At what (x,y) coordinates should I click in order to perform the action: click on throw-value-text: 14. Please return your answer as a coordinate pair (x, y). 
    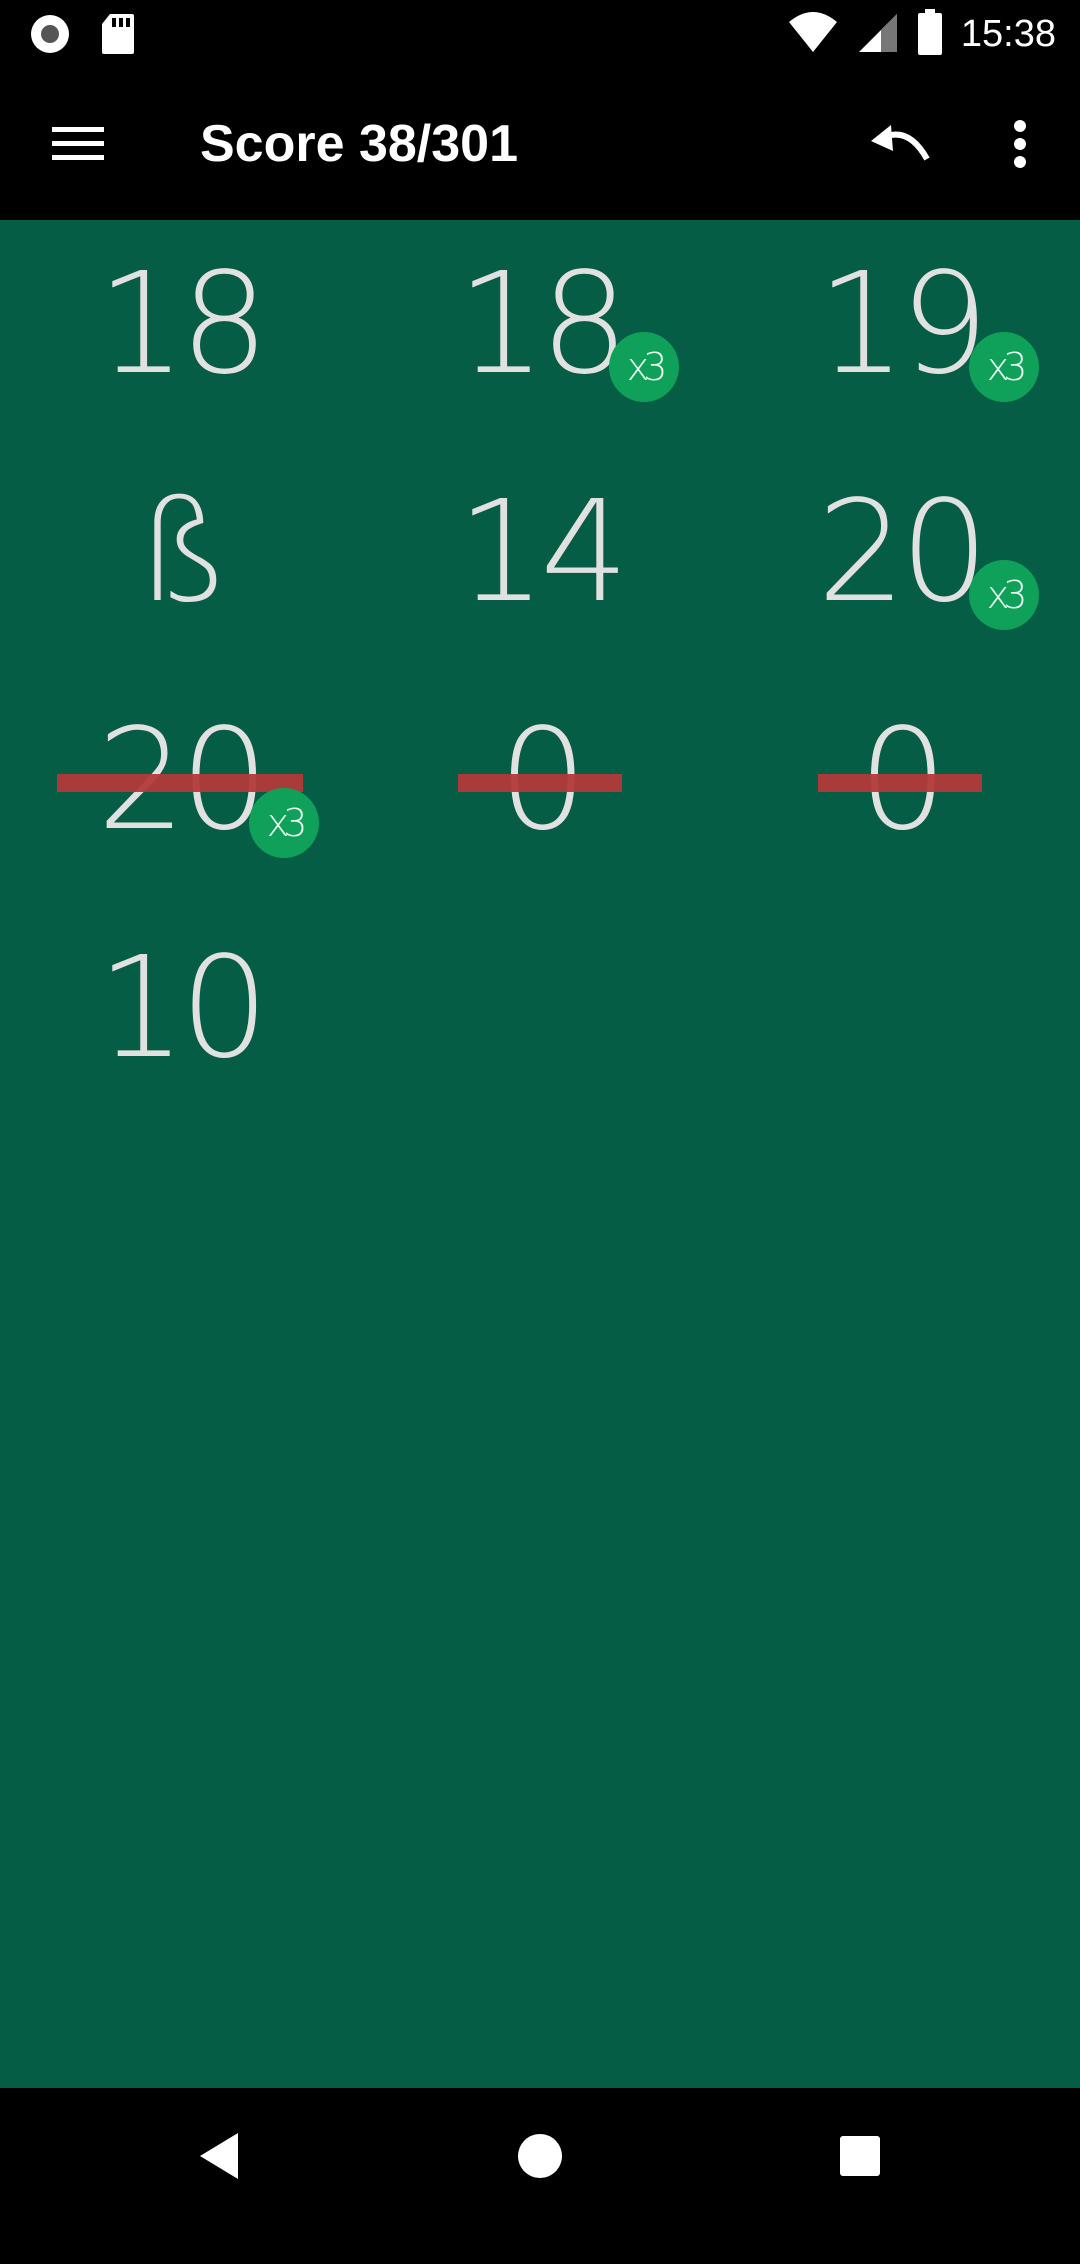
    Looking at the image, I should click on (542, 552).